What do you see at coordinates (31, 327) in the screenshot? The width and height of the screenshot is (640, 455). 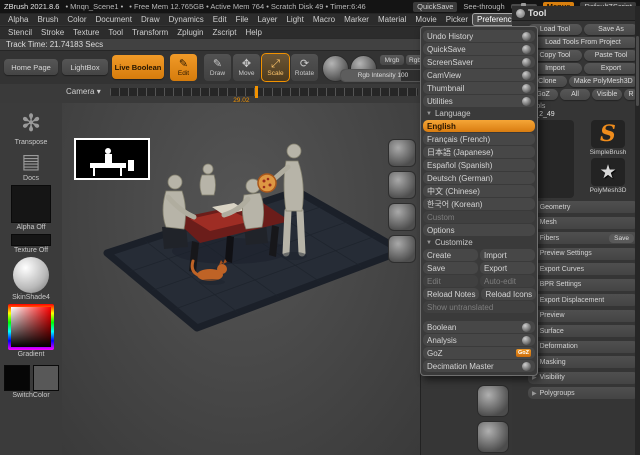 I see `color-picker` at bounding box center [31, 327].